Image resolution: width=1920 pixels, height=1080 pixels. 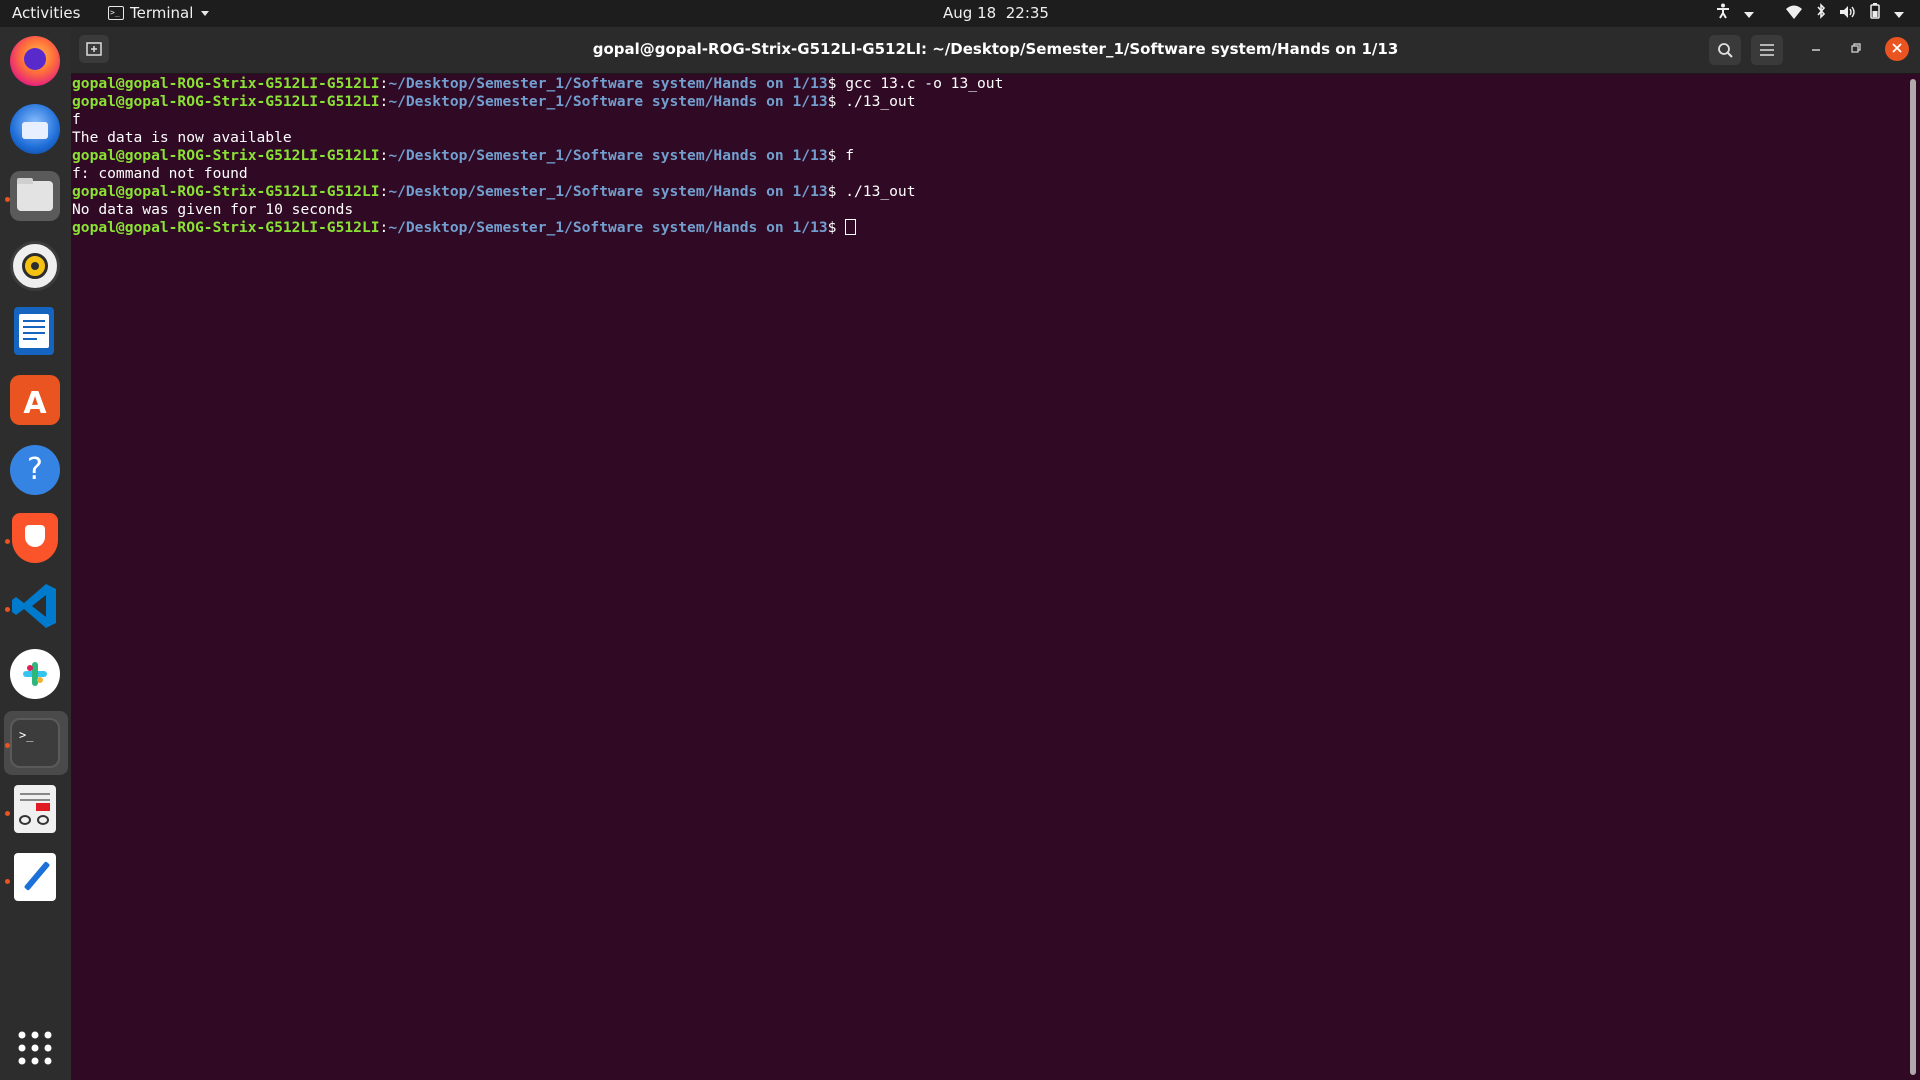 I want to click on clock-date: Aug 18, so click(x=970, y=13).